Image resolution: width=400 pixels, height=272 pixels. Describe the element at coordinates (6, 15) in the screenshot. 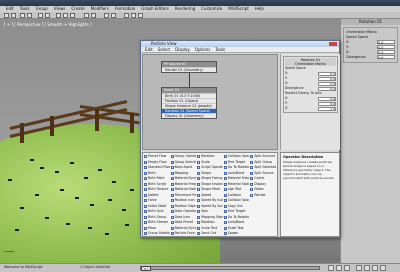

I see `undo-icon` at that location.